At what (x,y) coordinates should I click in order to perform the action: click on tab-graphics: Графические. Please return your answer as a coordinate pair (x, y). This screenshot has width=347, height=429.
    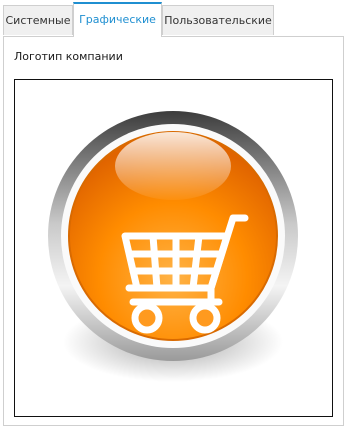
    Looking at the image, I should click on (117, 19).